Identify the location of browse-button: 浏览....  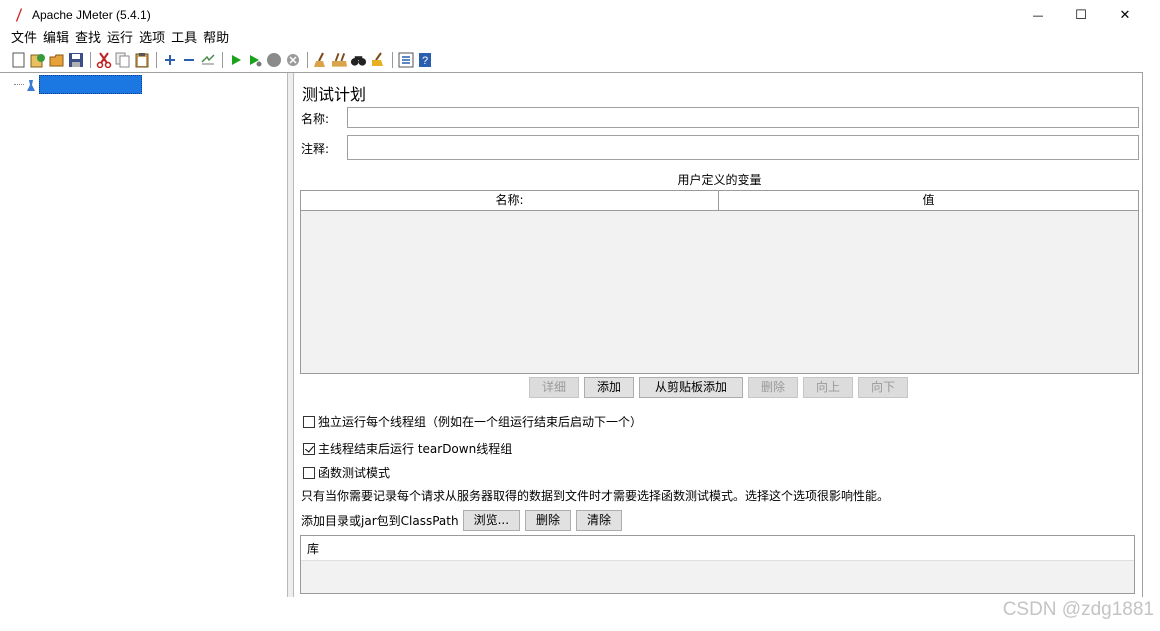
(491, 520).